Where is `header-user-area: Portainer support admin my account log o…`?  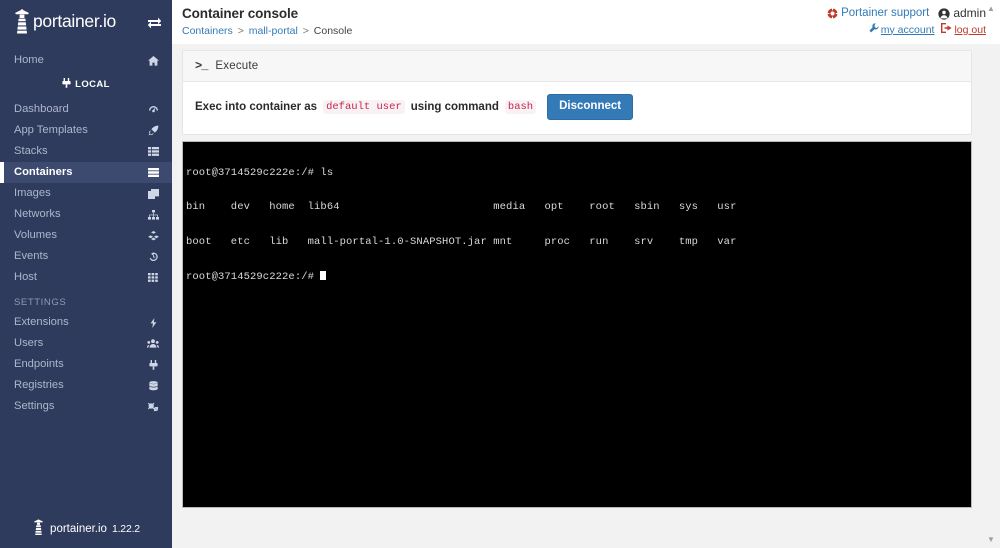 header-user-area: Portainer support admin my account log o… is located at coordinates (906, 21).